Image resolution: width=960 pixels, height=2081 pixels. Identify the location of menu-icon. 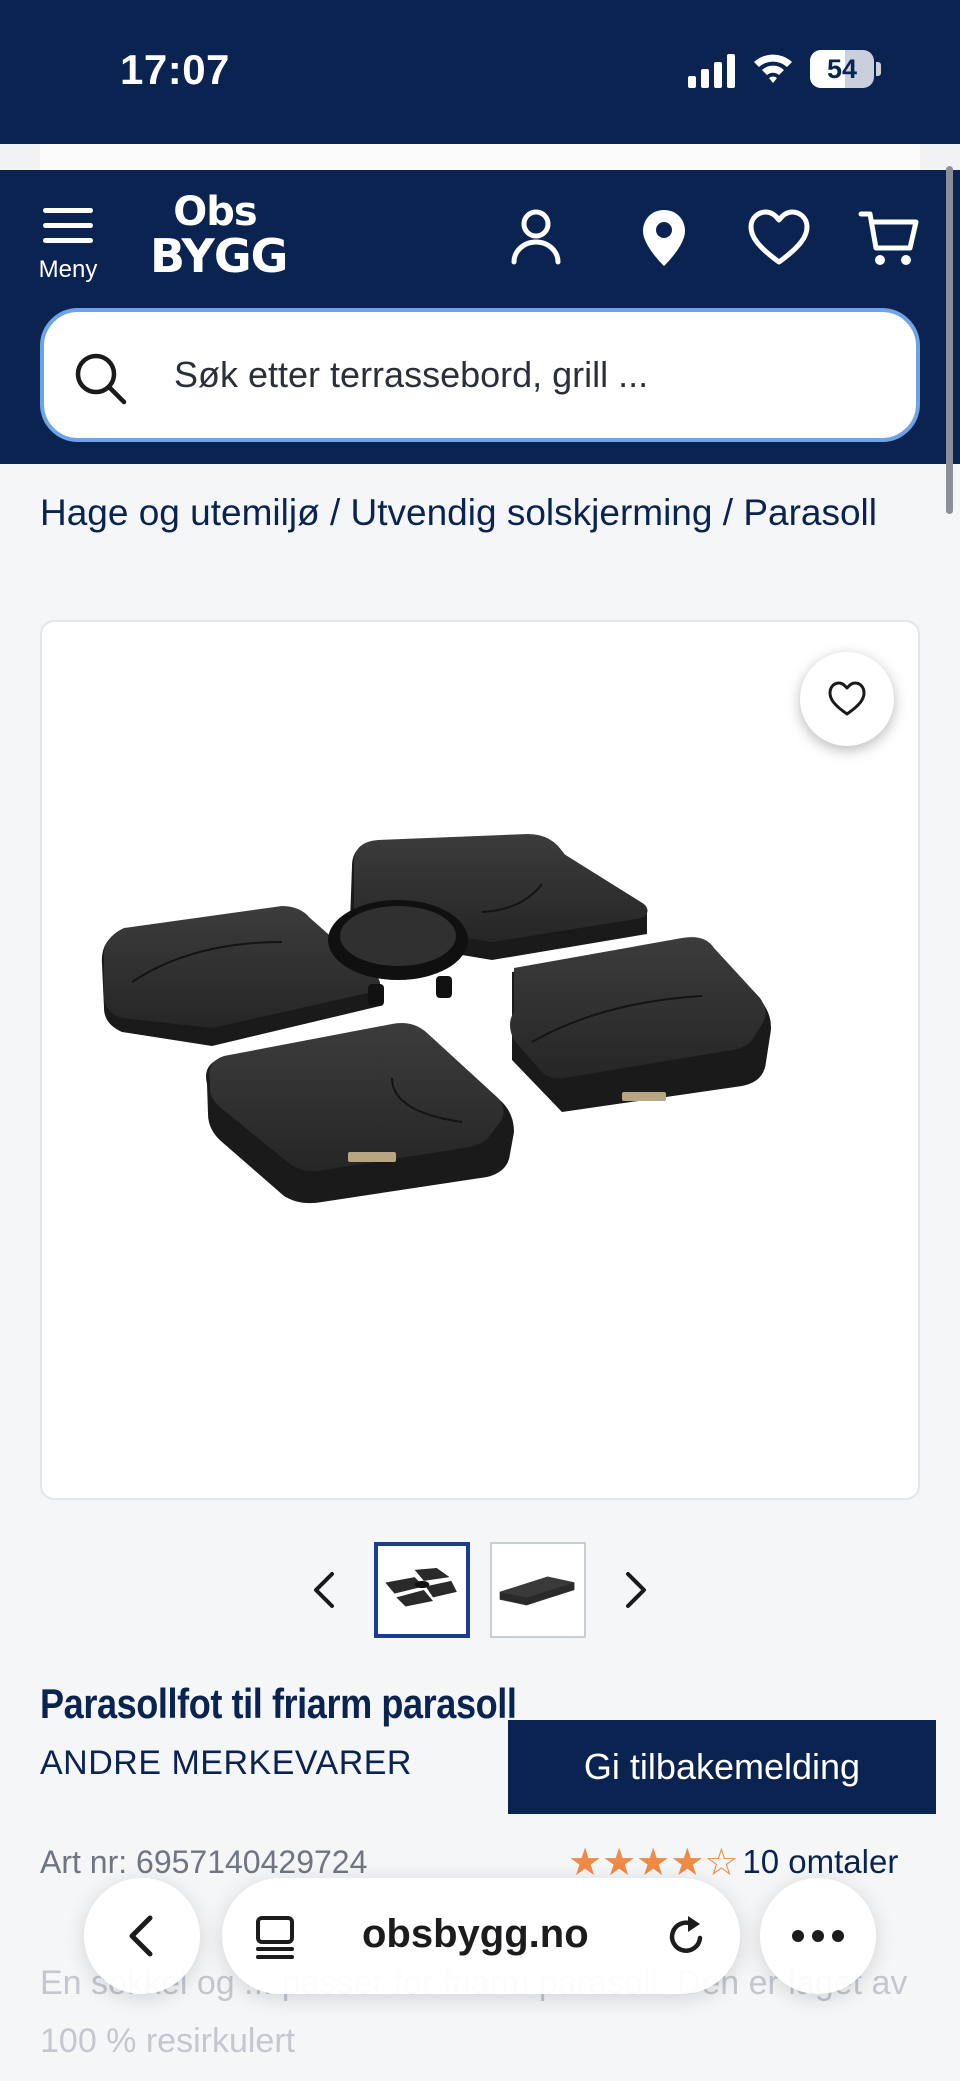
(68, 225).